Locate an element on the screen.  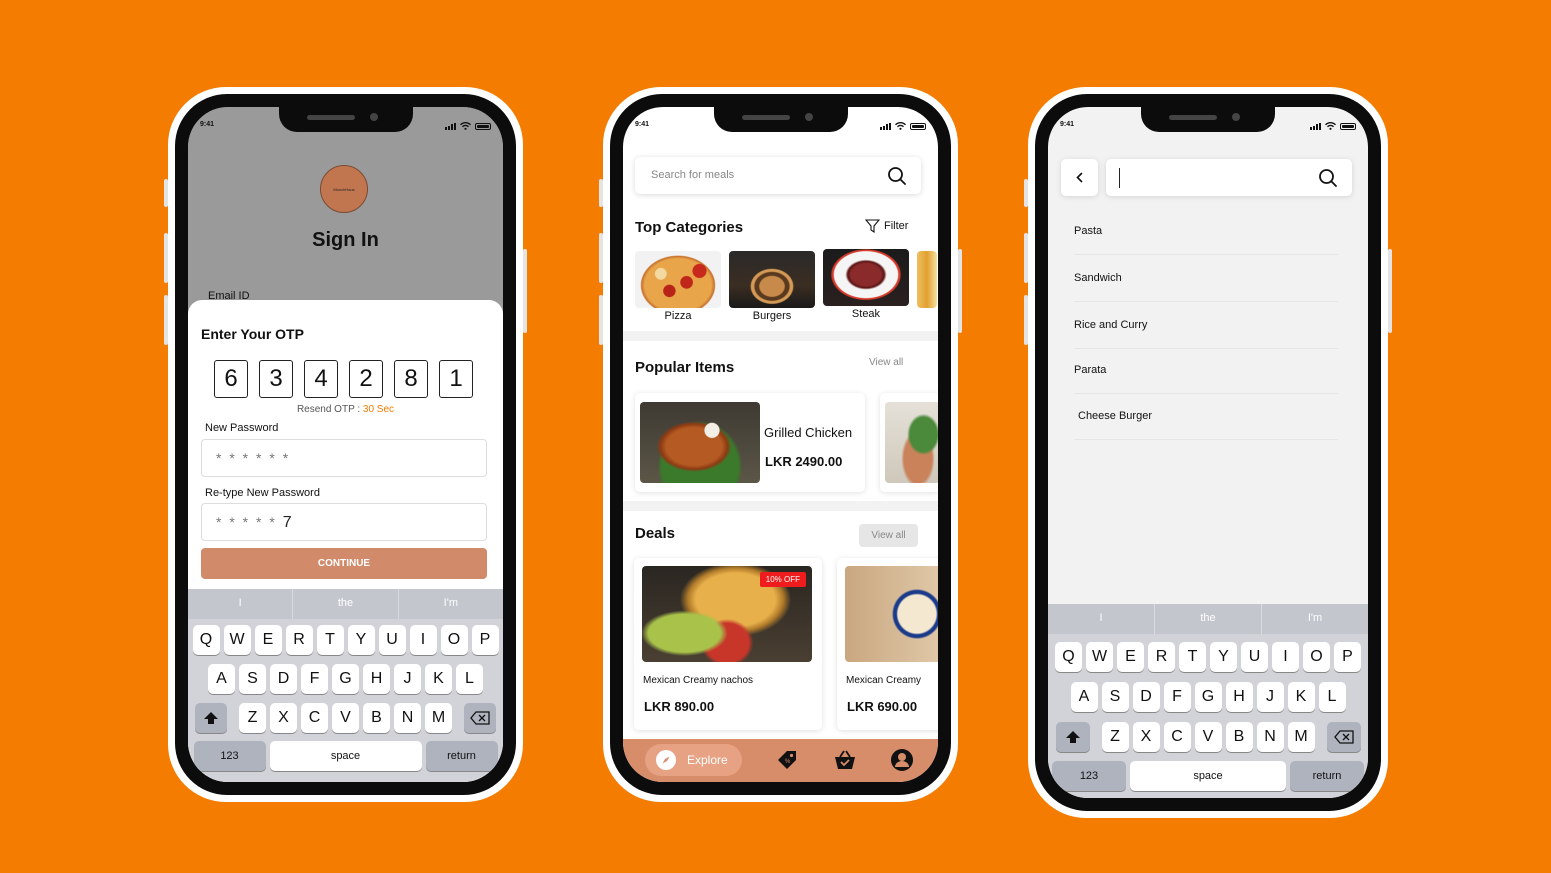
popular-item-card: Grilled Chicken LKR 2490.00 is located at coordinates (750, 442).